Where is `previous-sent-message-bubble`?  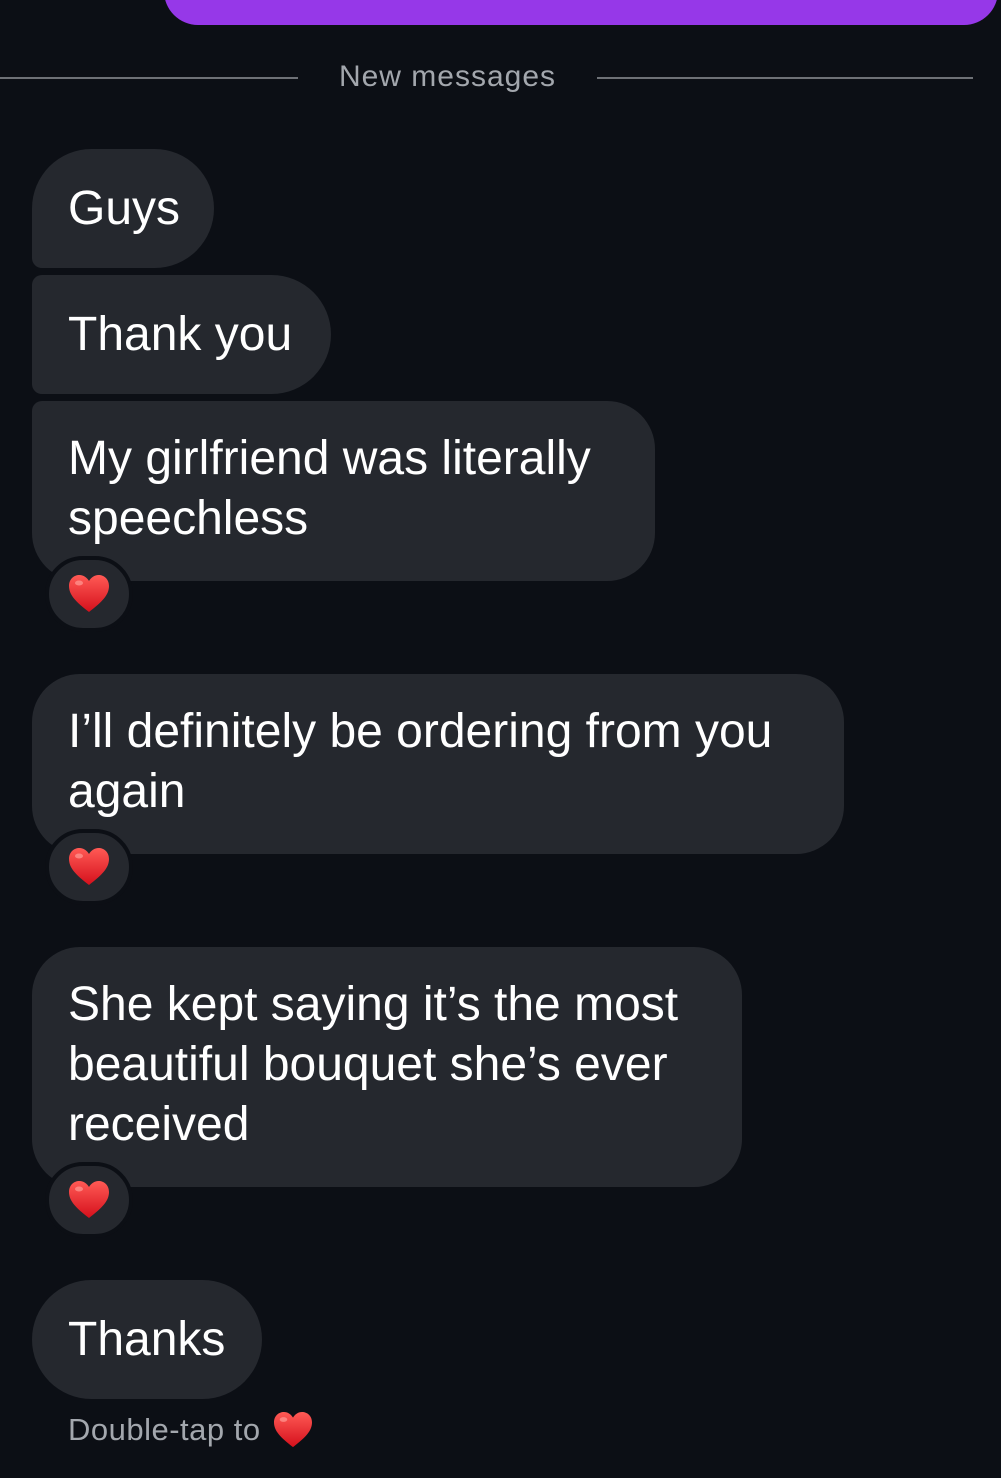
previous-sent-message-bubble is located at coordinates (581, 12).